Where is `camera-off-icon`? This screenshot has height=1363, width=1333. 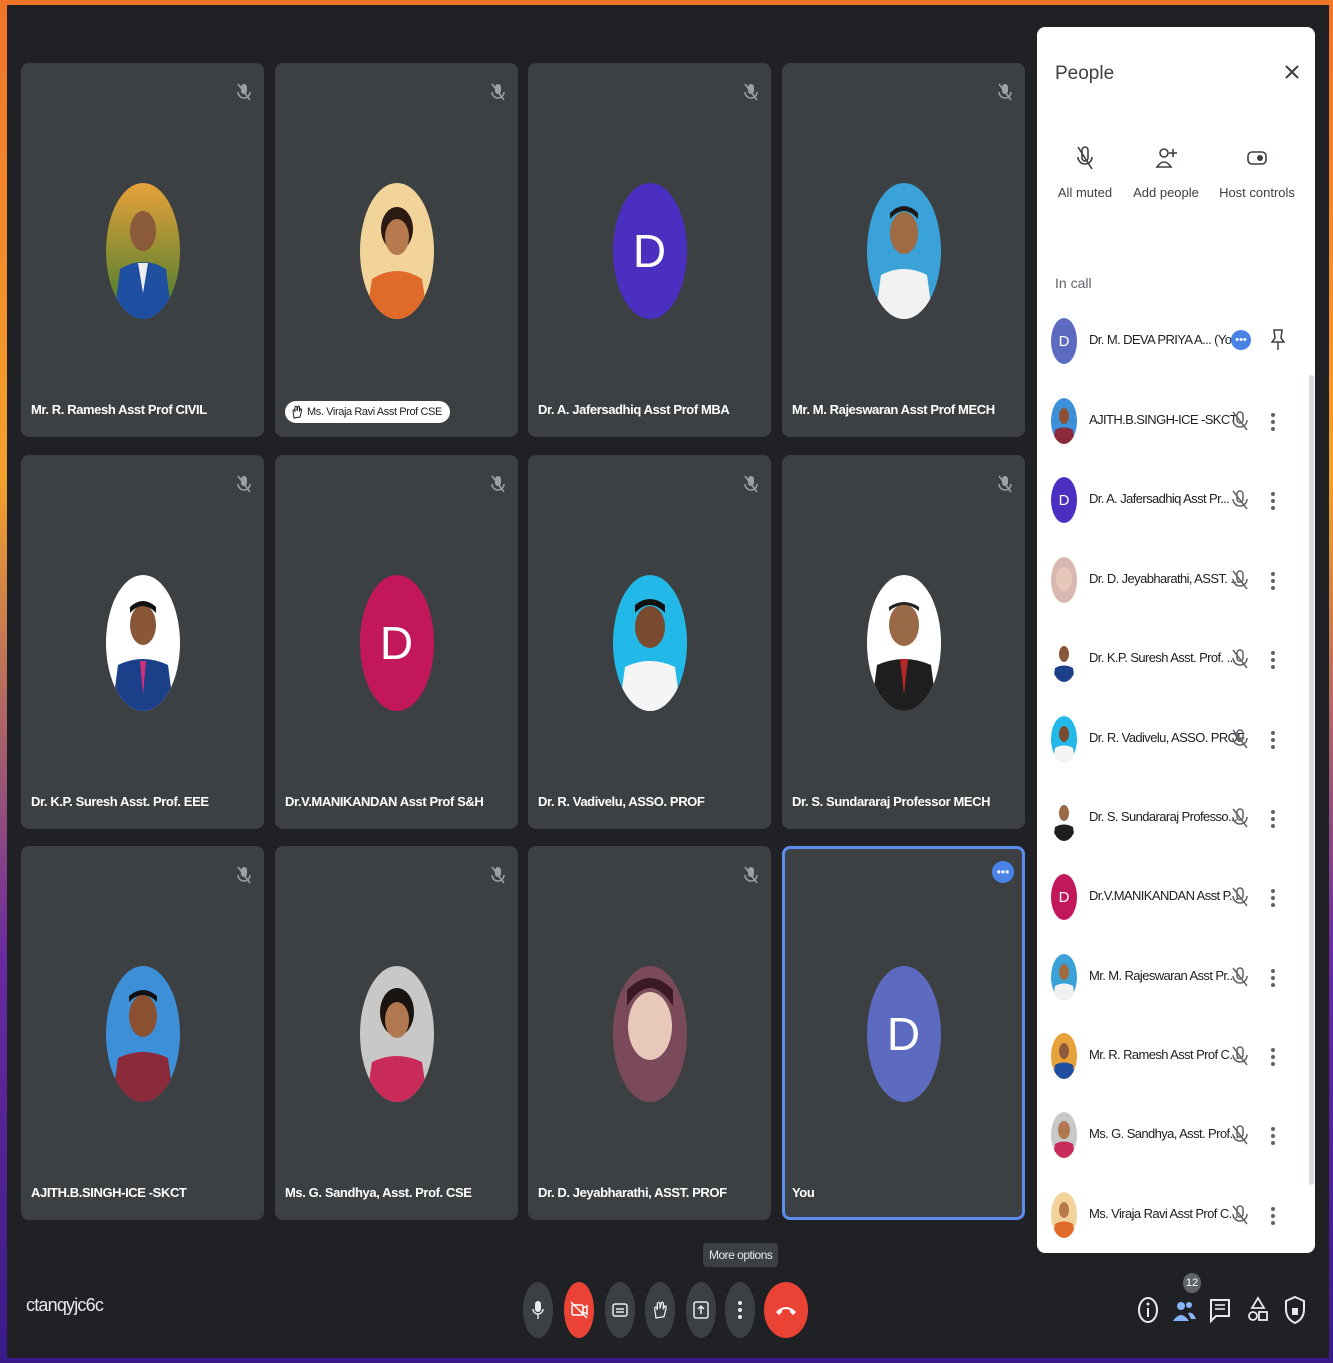
camera-off-icon is located at coordinates (579, 1310).